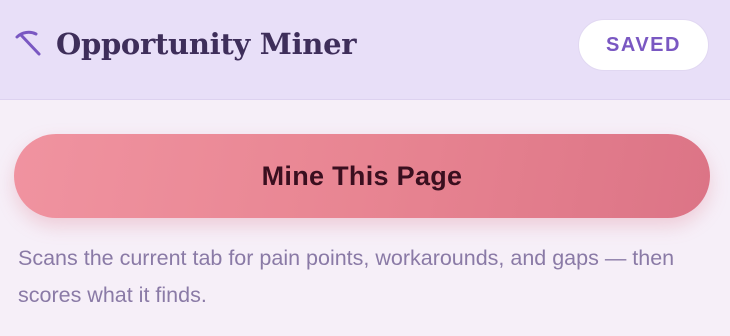 The height and width of the screenshot is (336, 730). What do you see at coordinates (643, 45) in the screenshot?
I see `saved-status-badge: SAVED` at bounding box center [643, 45].